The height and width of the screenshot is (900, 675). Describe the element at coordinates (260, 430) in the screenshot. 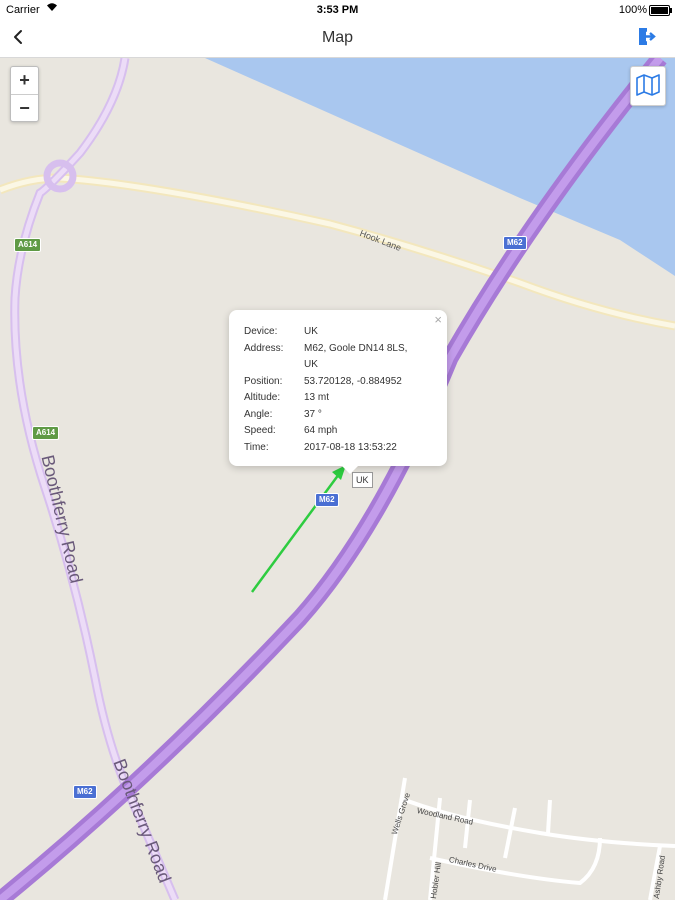

I see `info-label: Speed:` at that location.